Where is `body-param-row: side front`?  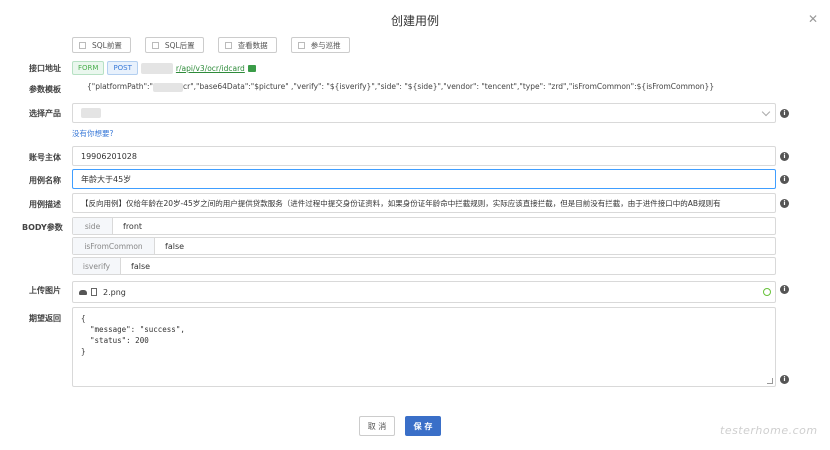 body-param-row: side front is located at coordinates (424, 226).